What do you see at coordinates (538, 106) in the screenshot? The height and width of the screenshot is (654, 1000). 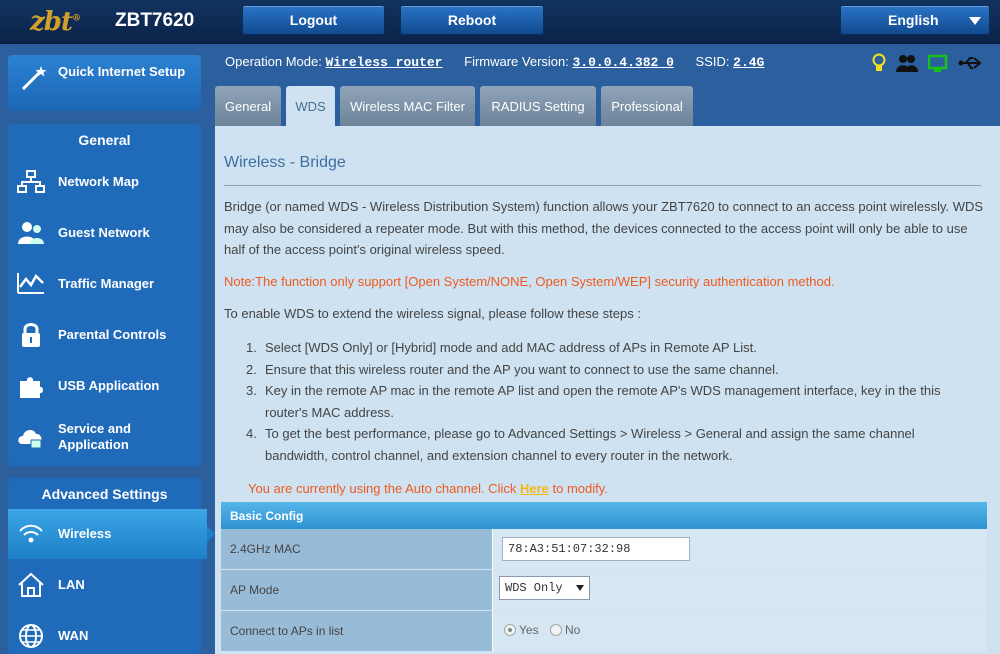 I see `tab-radius-setting: RADIUS Setting` at bounding box center [538, 106].